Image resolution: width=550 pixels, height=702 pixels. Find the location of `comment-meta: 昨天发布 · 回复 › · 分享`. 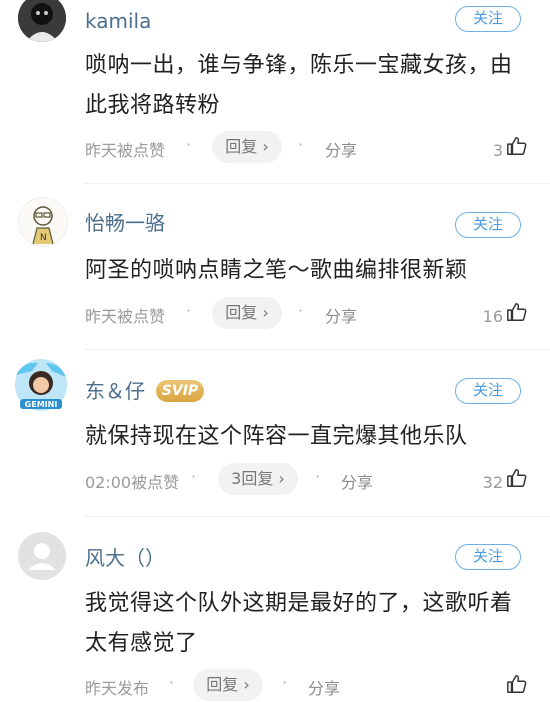

comment-meta: 昨天发布 · 回复 › · 分享 is located at coordinates (310, 685).